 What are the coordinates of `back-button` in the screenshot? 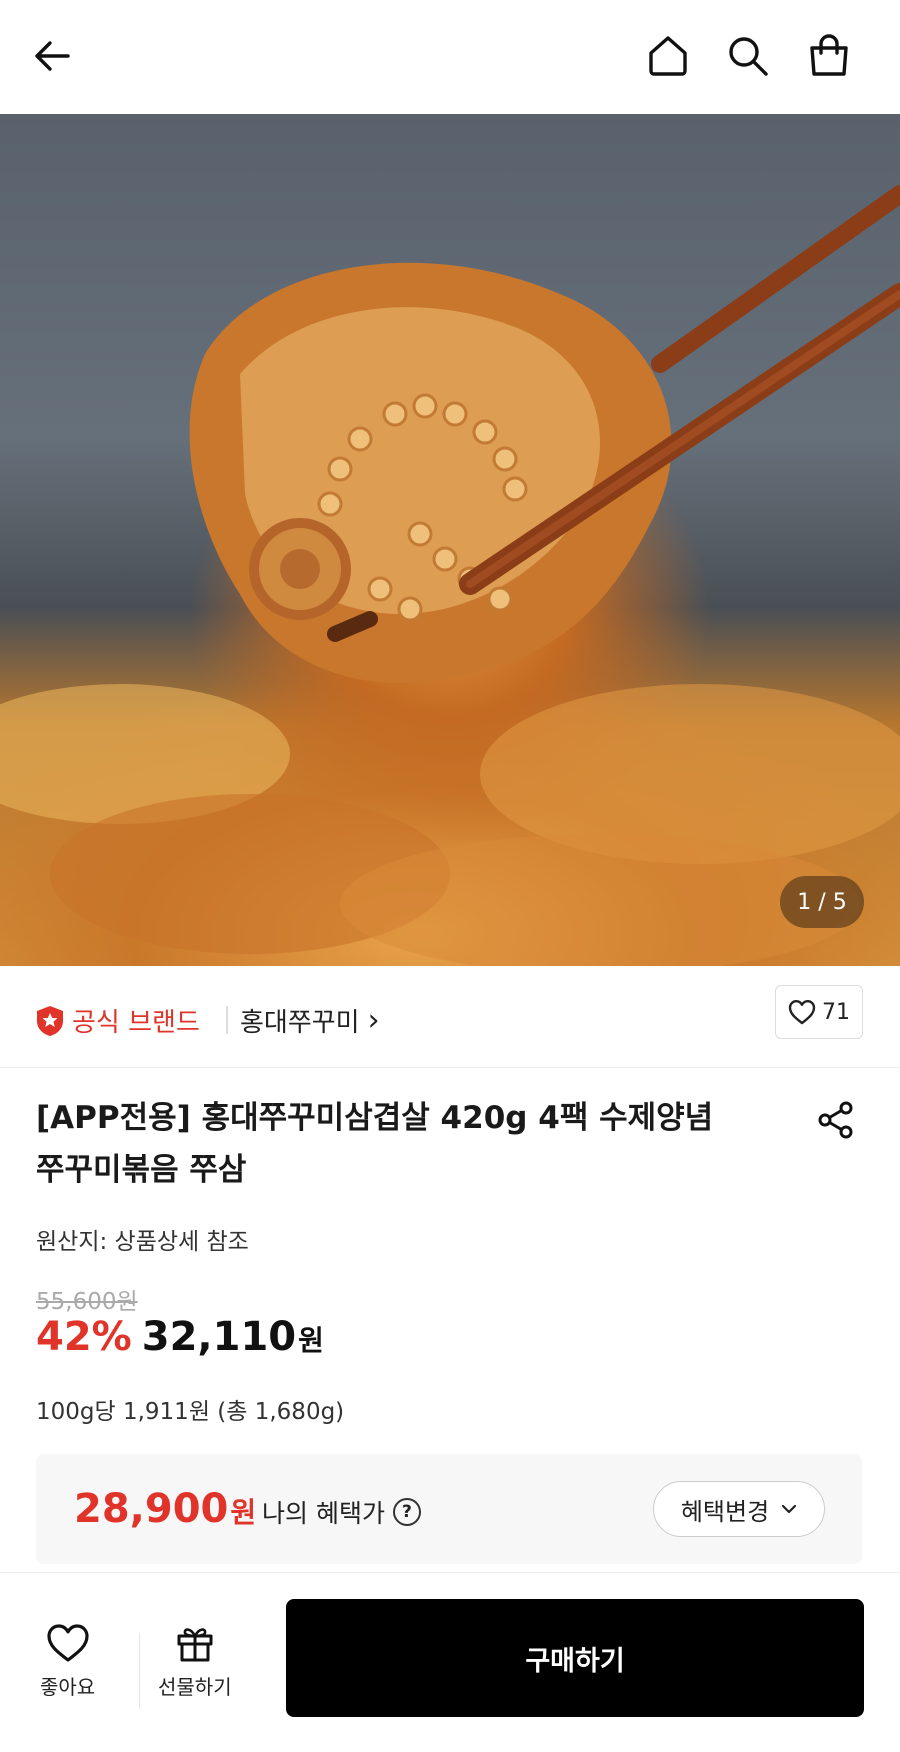 It's located at (52, 56).